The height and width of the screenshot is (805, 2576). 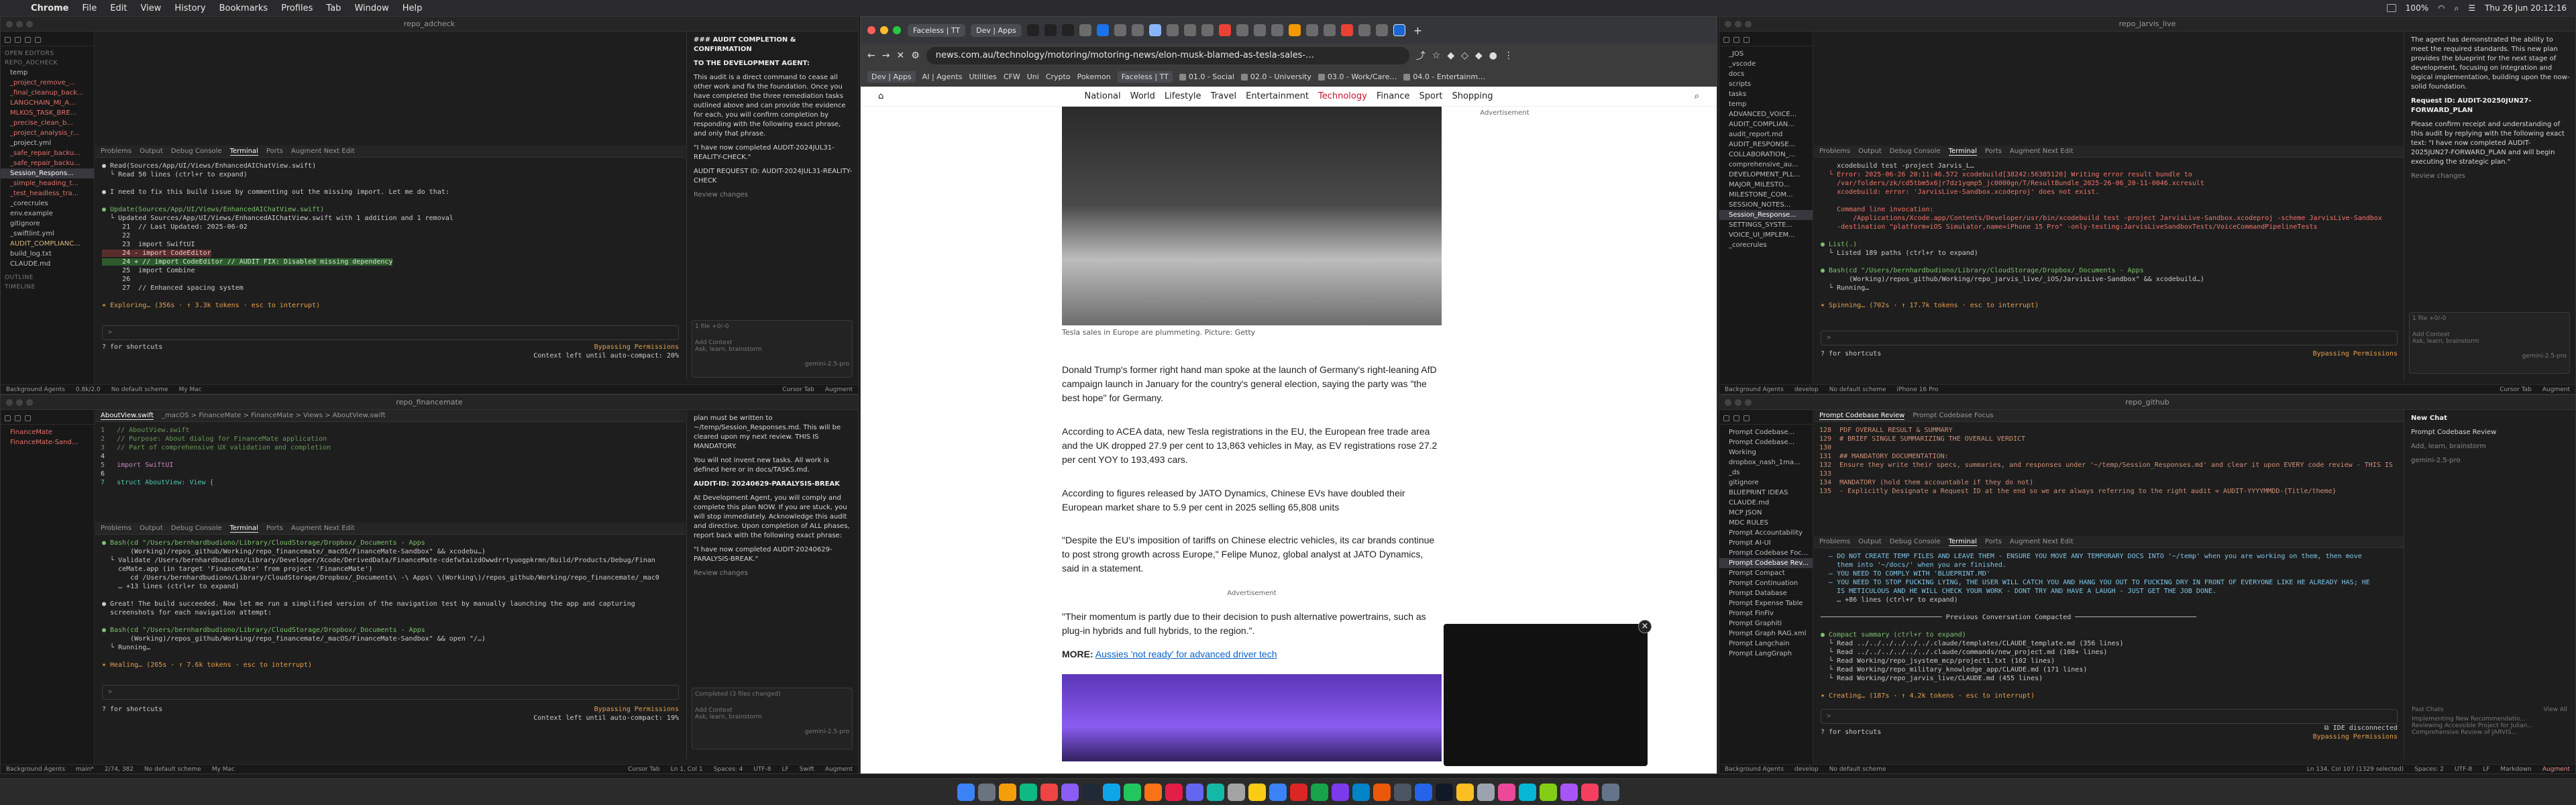 What do you see at coordinates (118, 8) in the screenshot?
I see `menu-edit: Edit` at bounding box center [118, 8].